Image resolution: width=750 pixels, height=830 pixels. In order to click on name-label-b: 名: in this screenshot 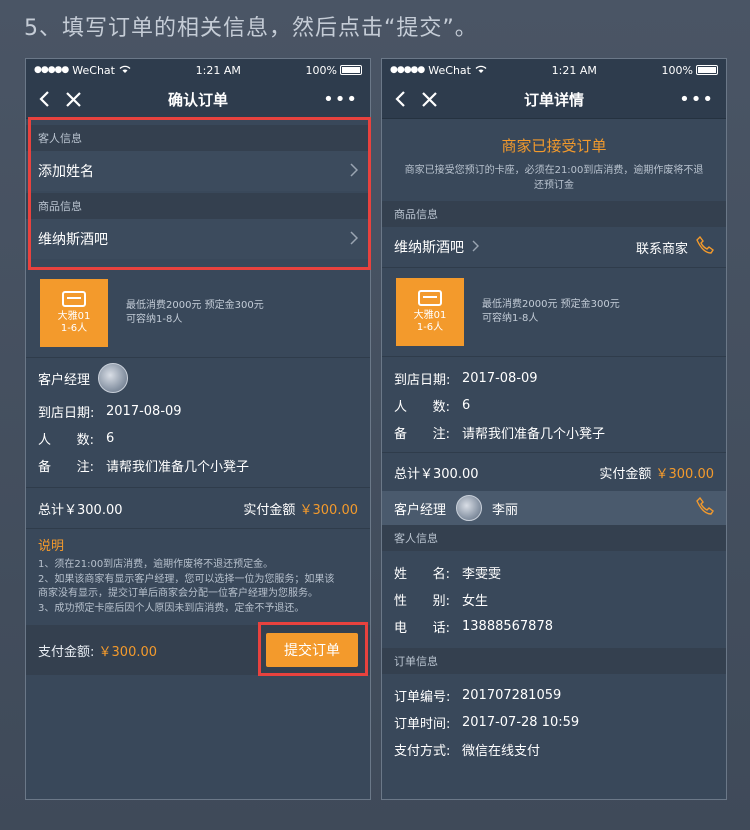, I will do `click(441, 574)`.